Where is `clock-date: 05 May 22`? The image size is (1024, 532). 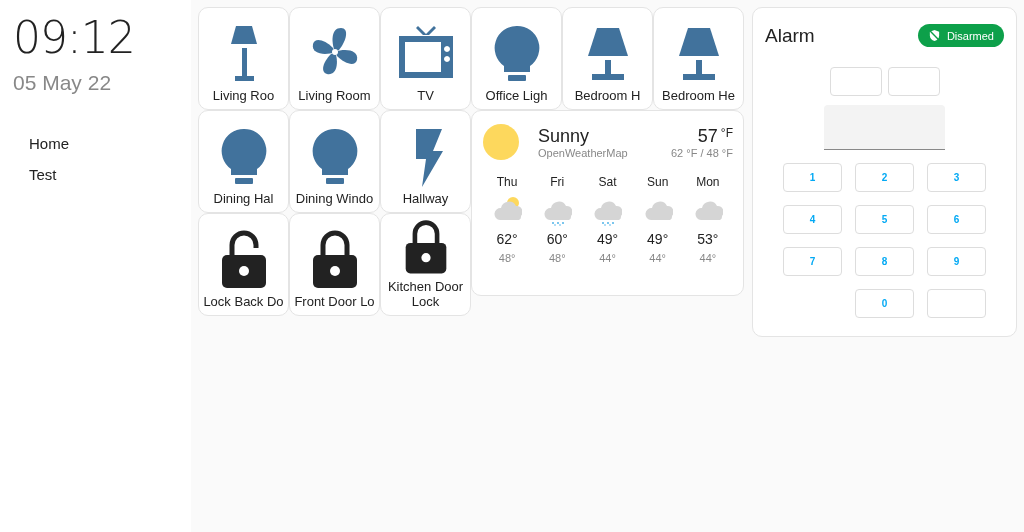 clock-date: 05 May 22 is located at coordinates (63, 83).